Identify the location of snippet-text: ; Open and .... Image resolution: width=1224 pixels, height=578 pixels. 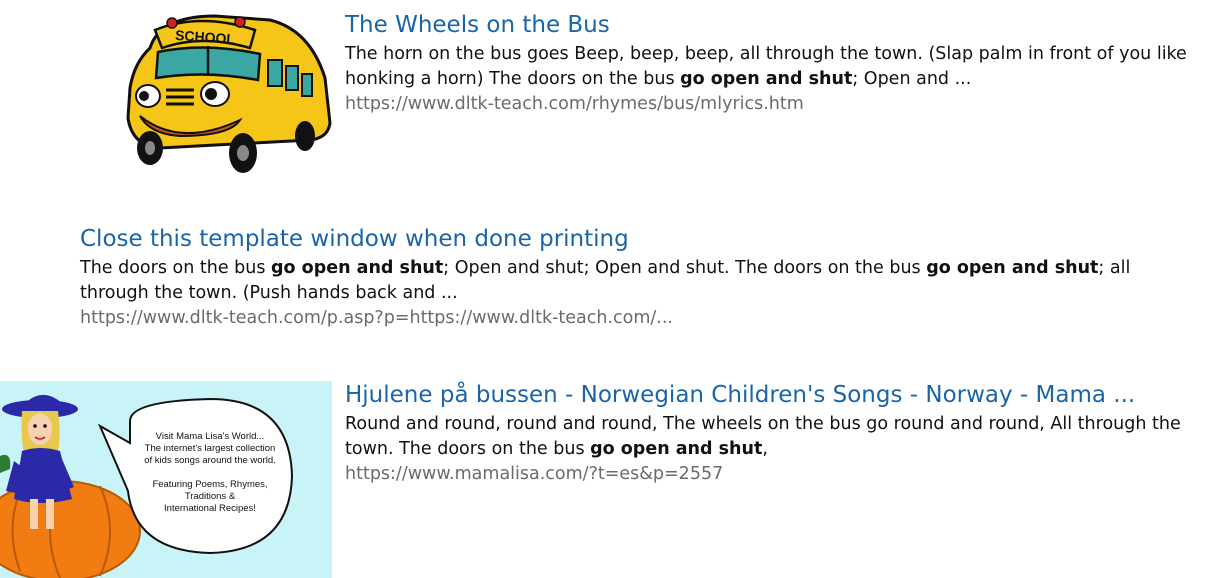
(912, 79).